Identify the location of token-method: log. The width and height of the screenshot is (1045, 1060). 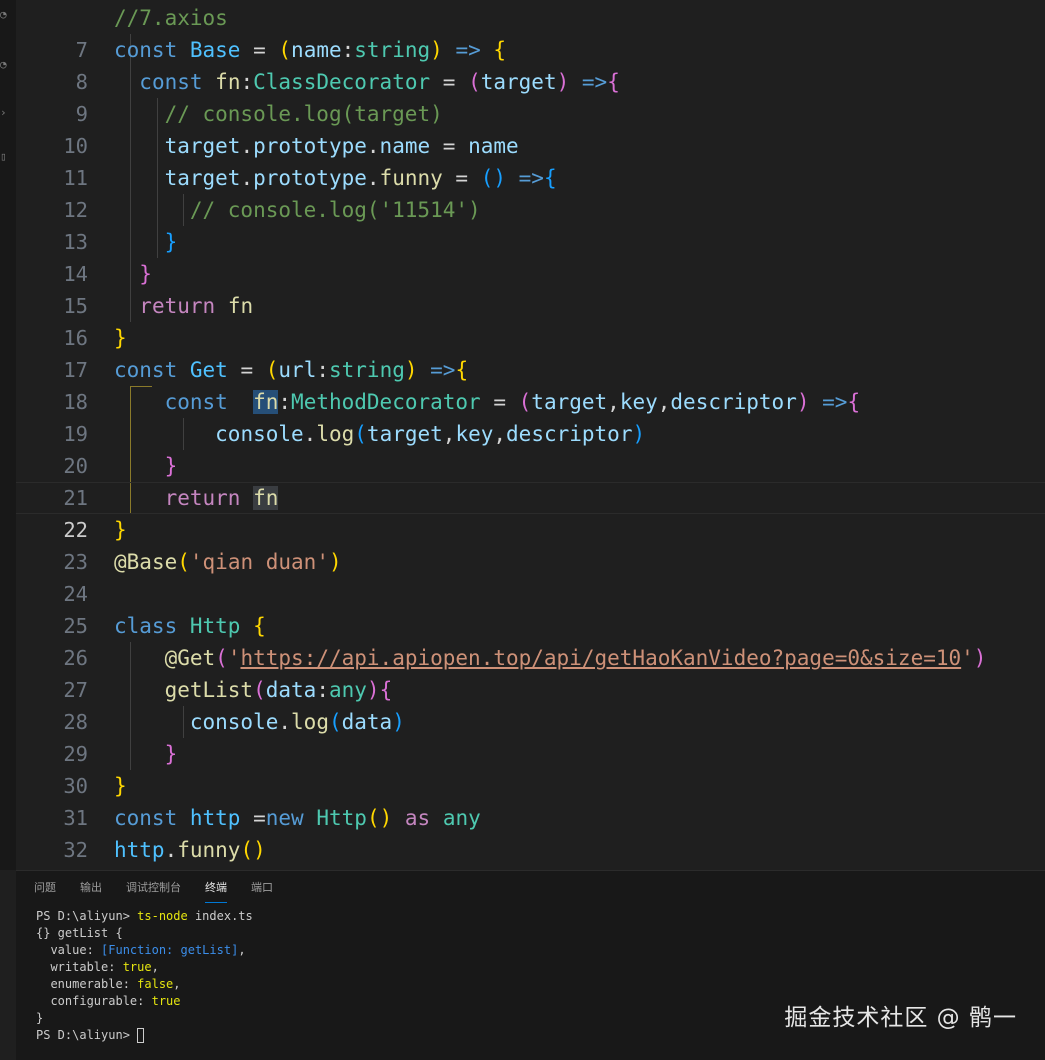
(335, 434).